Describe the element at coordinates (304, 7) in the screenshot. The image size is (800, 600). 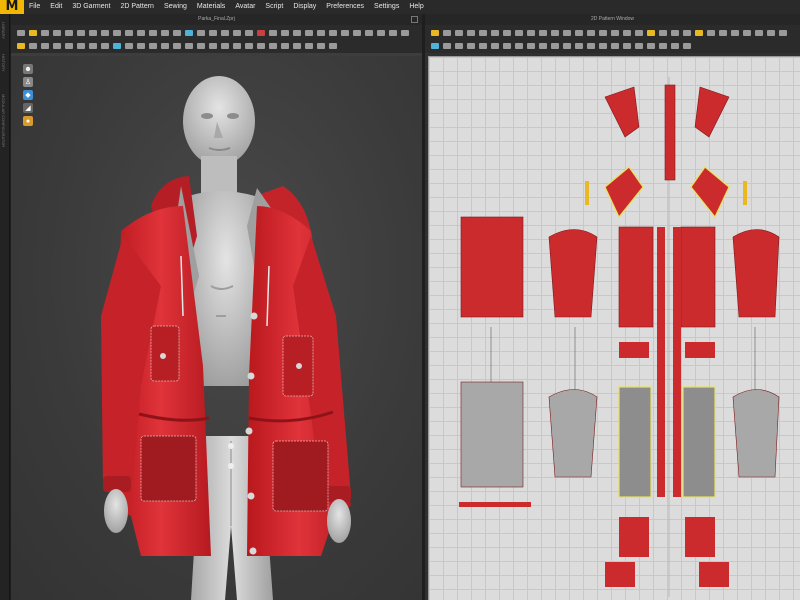
I see `menu-display: Display` at that location.